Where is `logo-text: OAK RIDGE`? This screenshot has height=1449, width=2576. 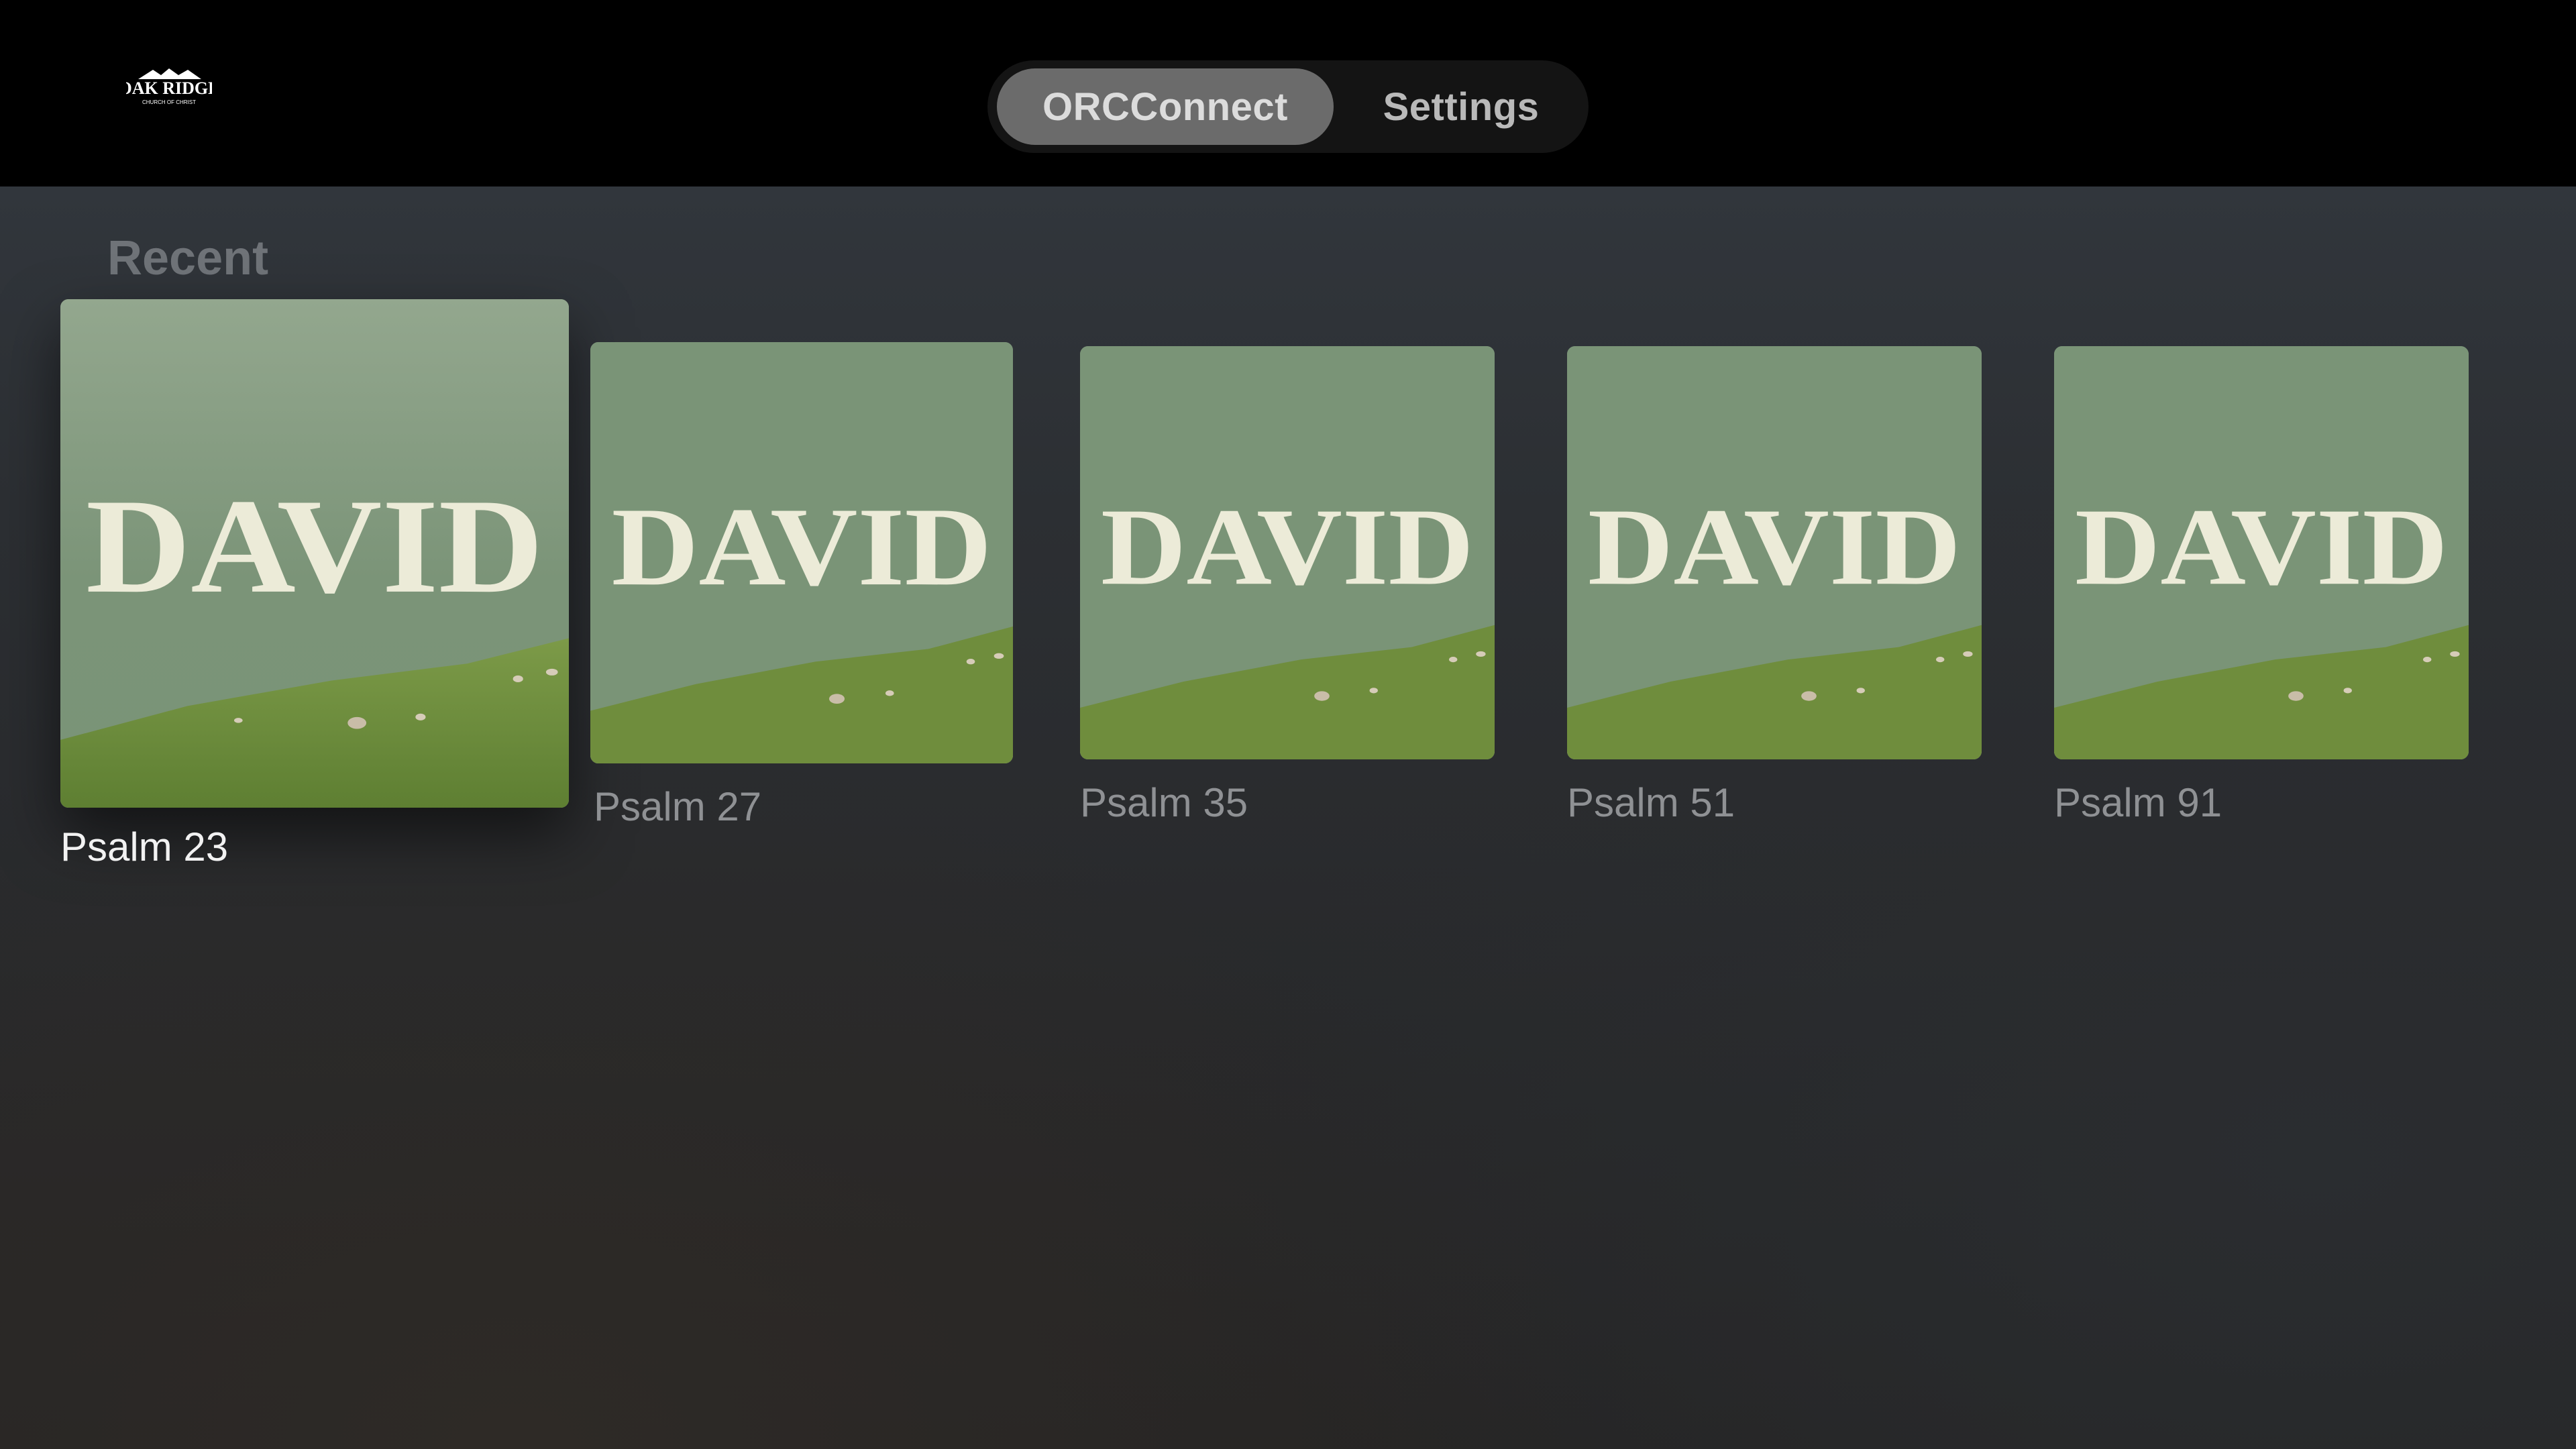
logo-text: OAK RIDGE is located at coordinates (169, 88).